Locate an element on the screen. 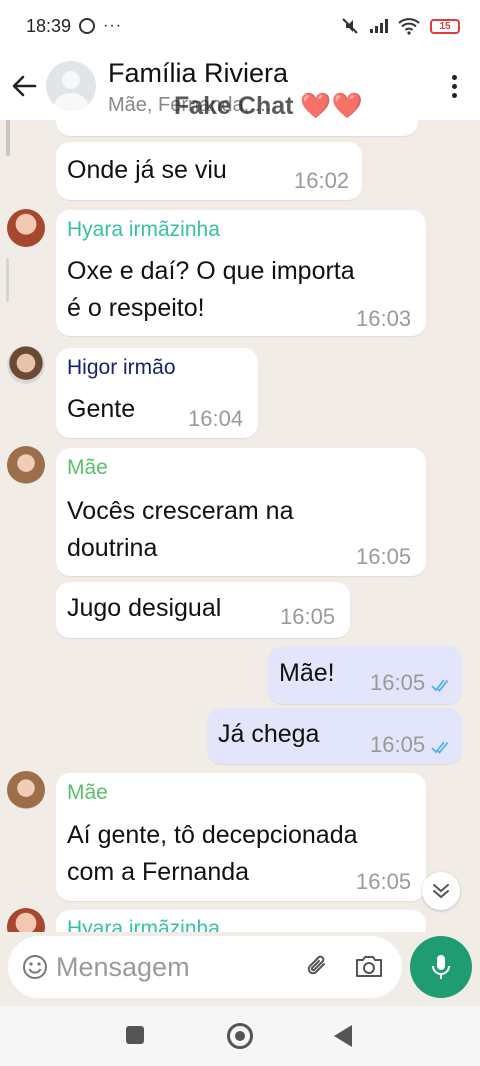 The image size is (480, 1066). battery-level: 15 is located at coordinates (445, 26).